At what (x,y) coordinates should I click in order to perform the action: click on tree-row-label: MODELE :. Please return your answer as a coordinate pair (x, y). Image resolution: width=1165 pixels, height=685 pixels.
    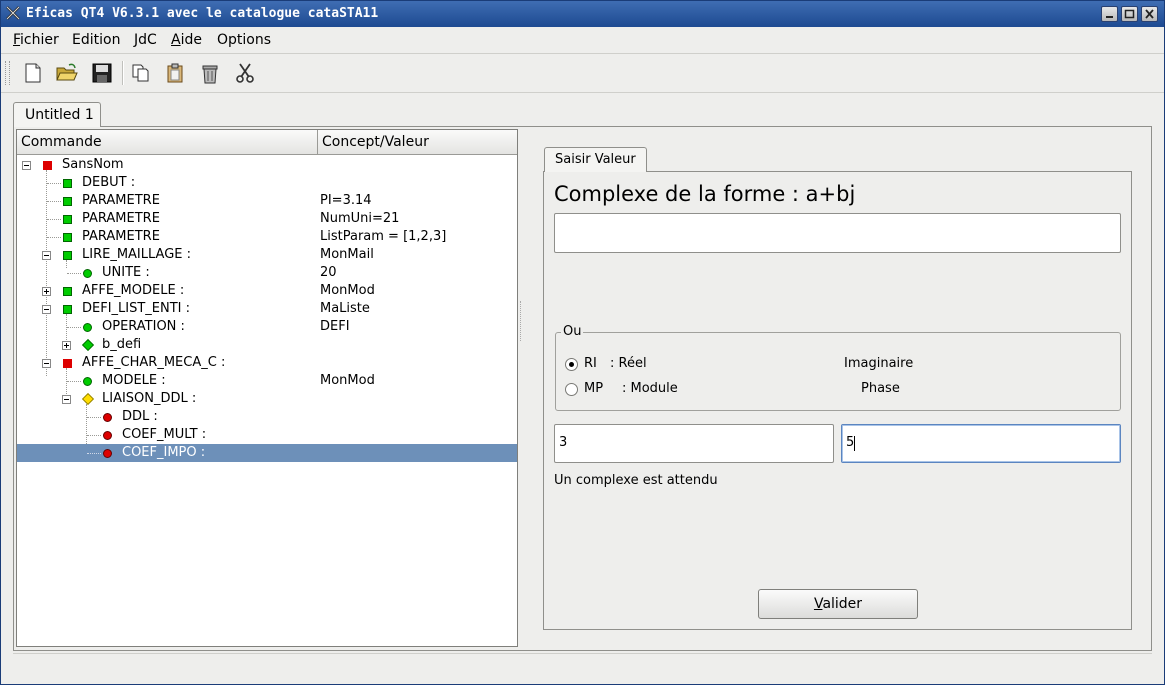
    Looking at the image, I should click on (134, 380).